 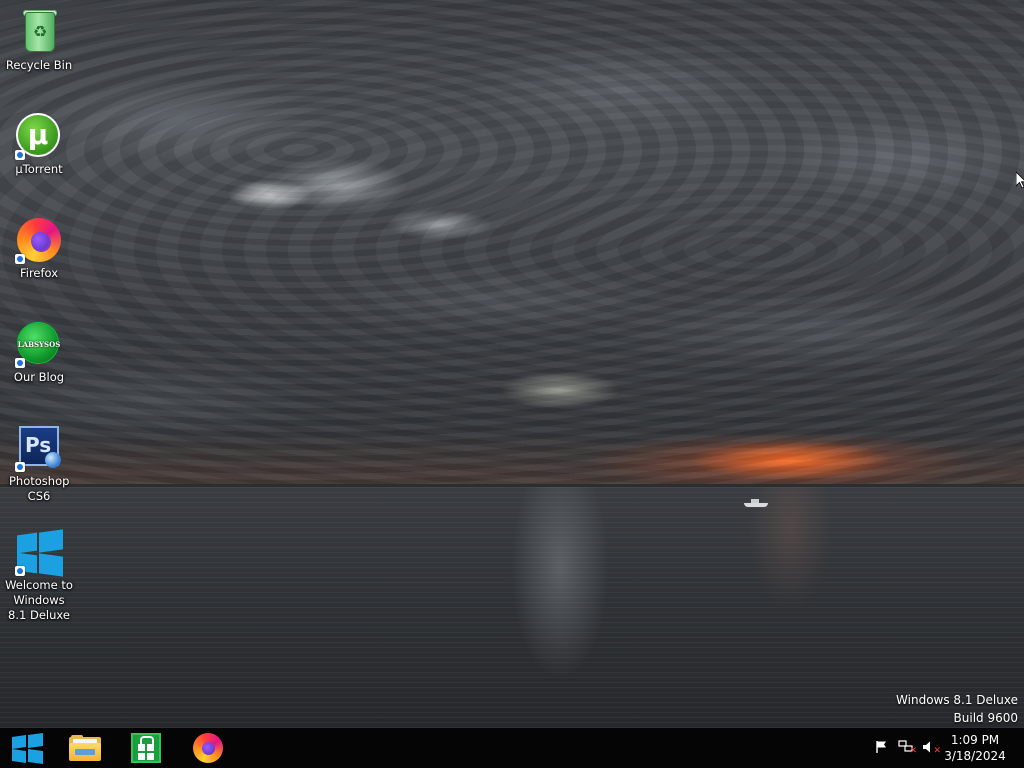 What do you see at coordinates (39, 377) in the screenshot?
I see `desktop-icon-label: Our Blog` at bounding box center [39, 377].